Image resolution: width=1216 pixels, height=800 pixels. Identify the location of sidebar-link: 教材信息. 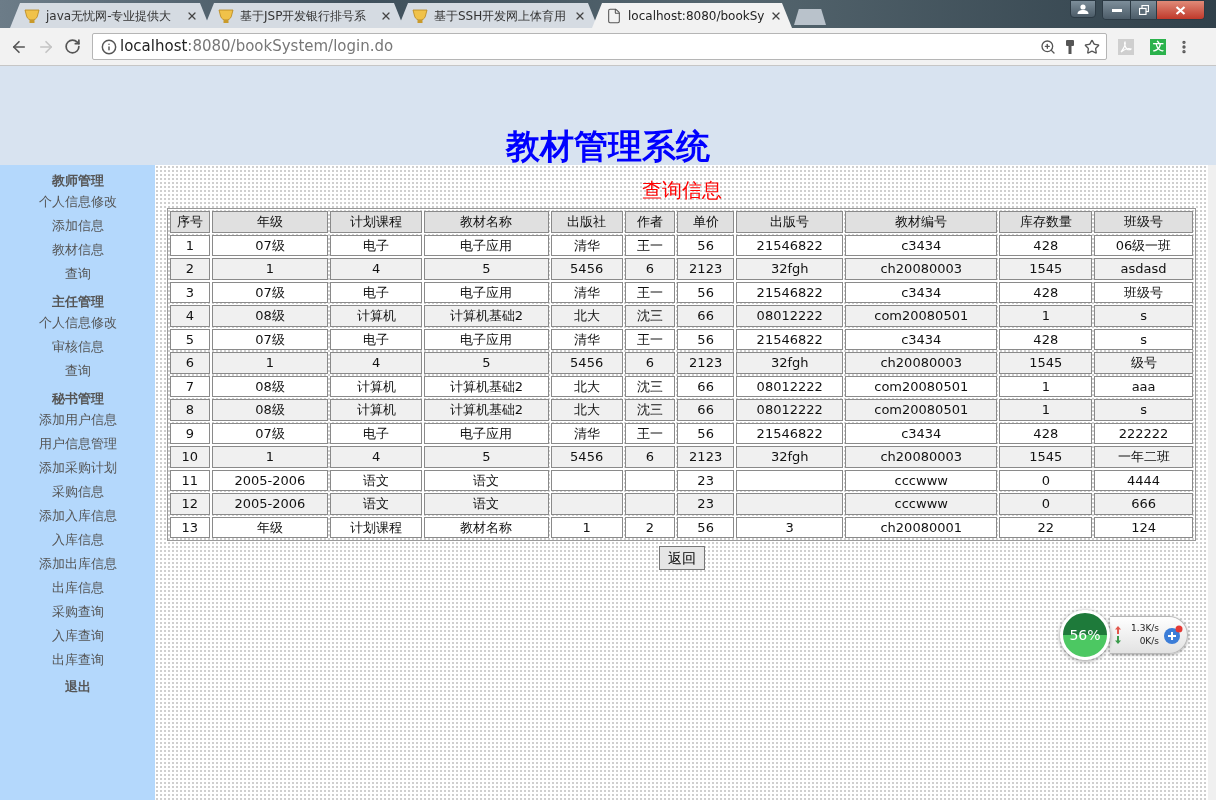
(77, 250).